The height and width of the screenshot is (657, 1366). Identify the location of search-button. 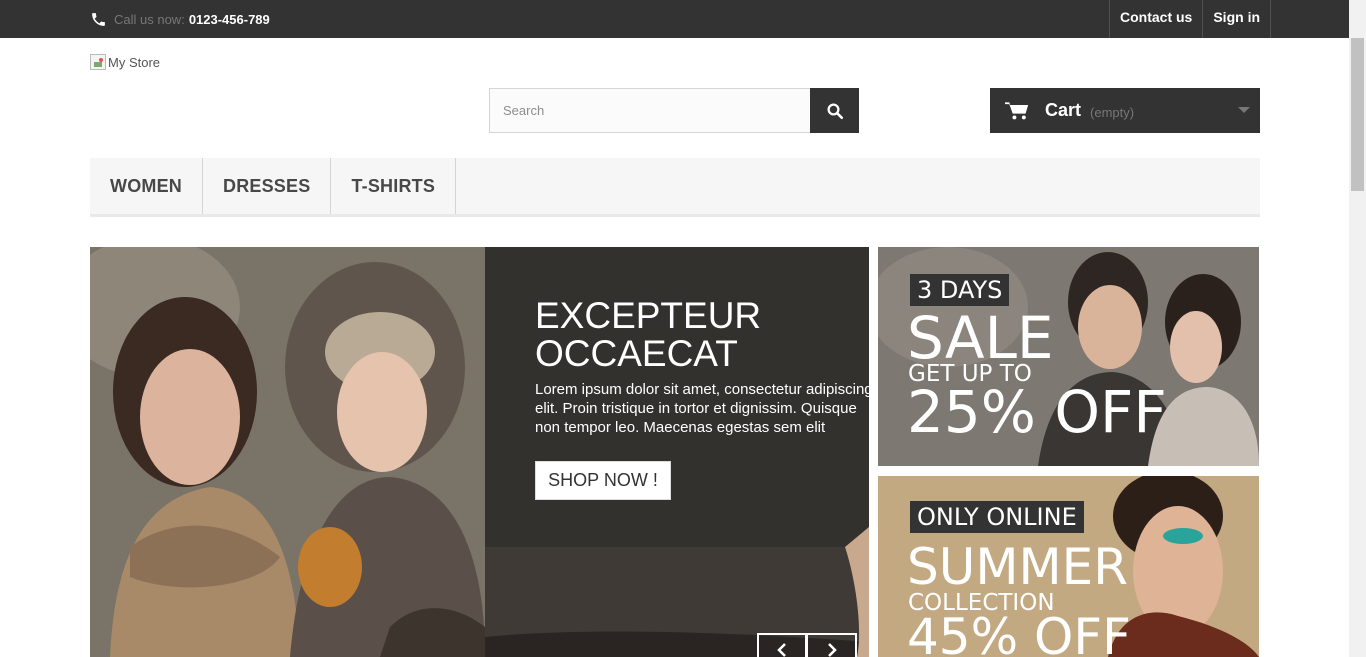
(834, 110).